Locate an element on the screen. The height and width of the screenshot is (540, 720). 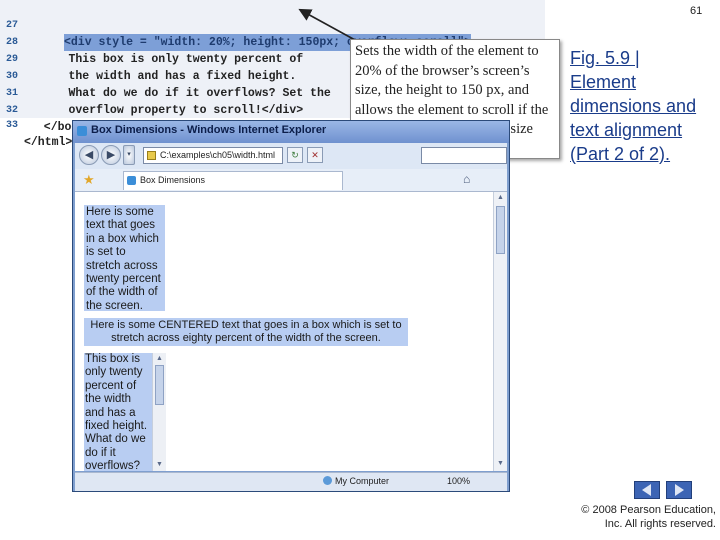
next-slide-button is located at coordinates (679, 490).